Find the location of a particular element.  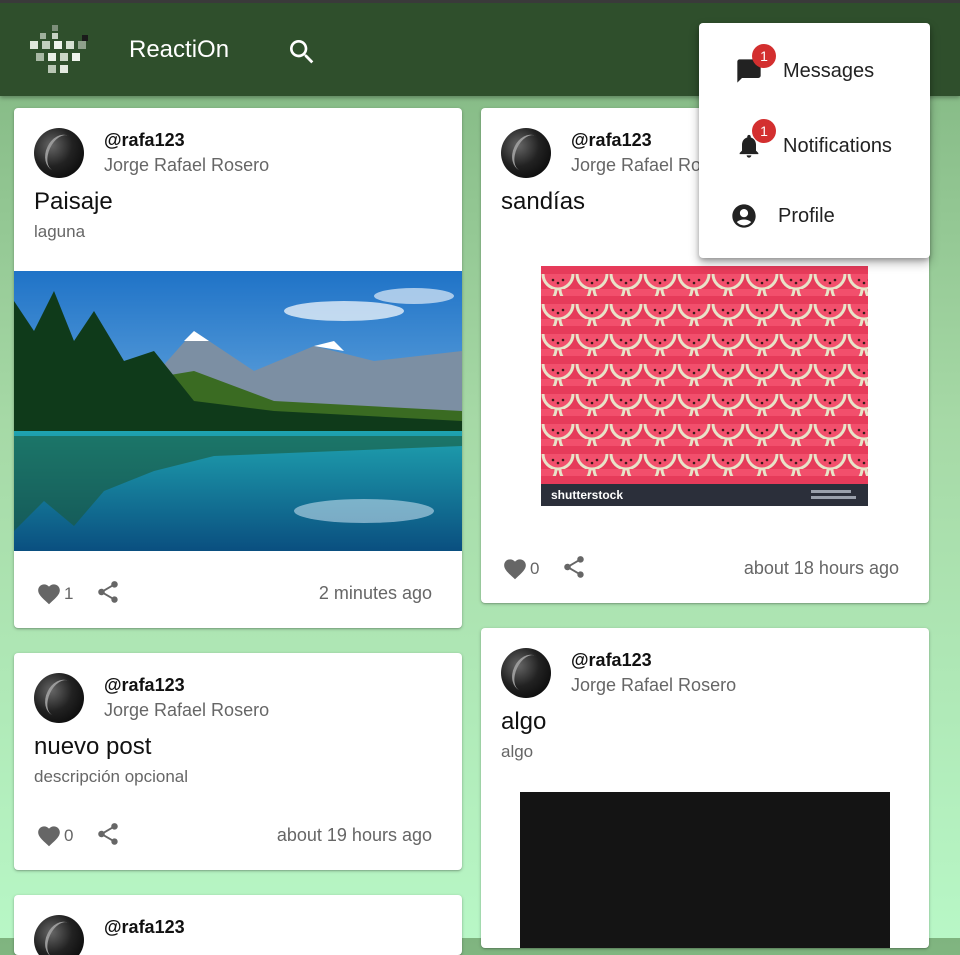

post-card: @rafa123 is located at coordinates (238, 925).